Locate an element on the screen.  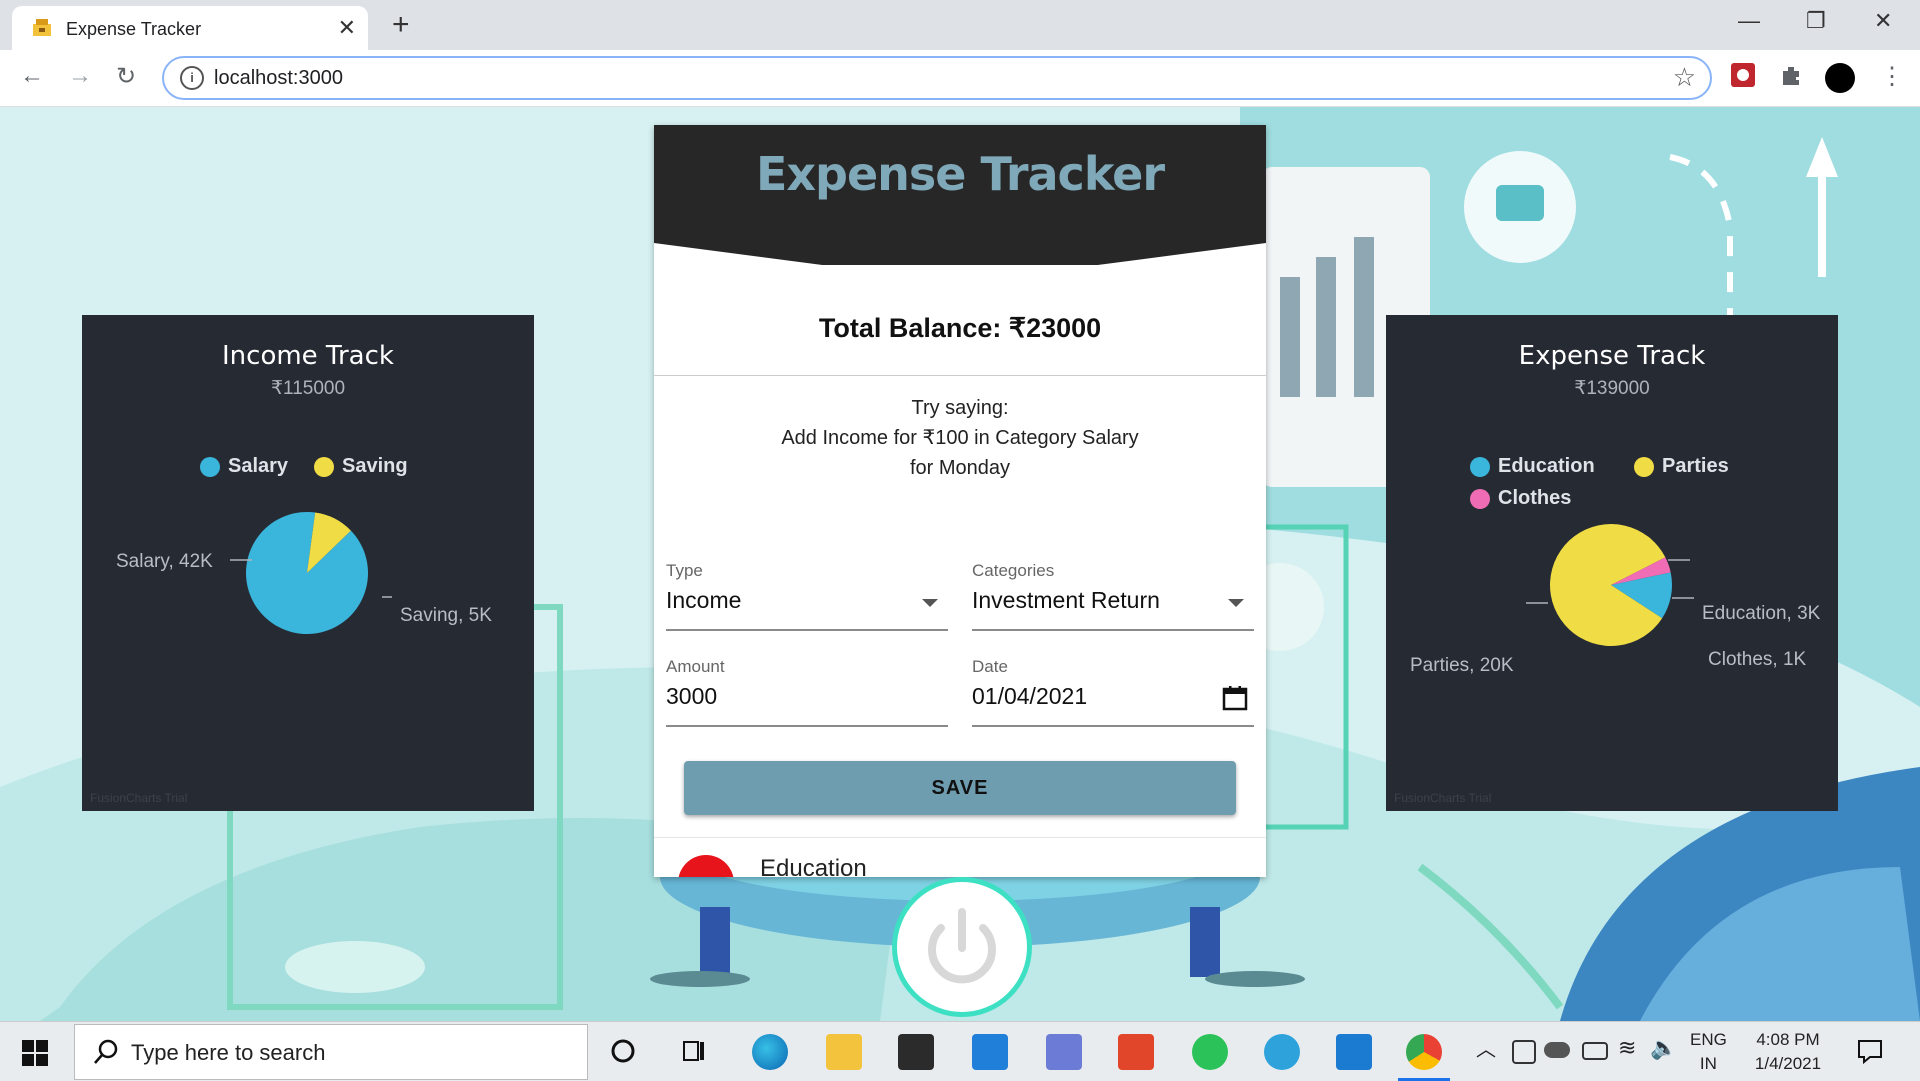
bookmark-star-icon: ☆ is located at coordinates (1684, 77).